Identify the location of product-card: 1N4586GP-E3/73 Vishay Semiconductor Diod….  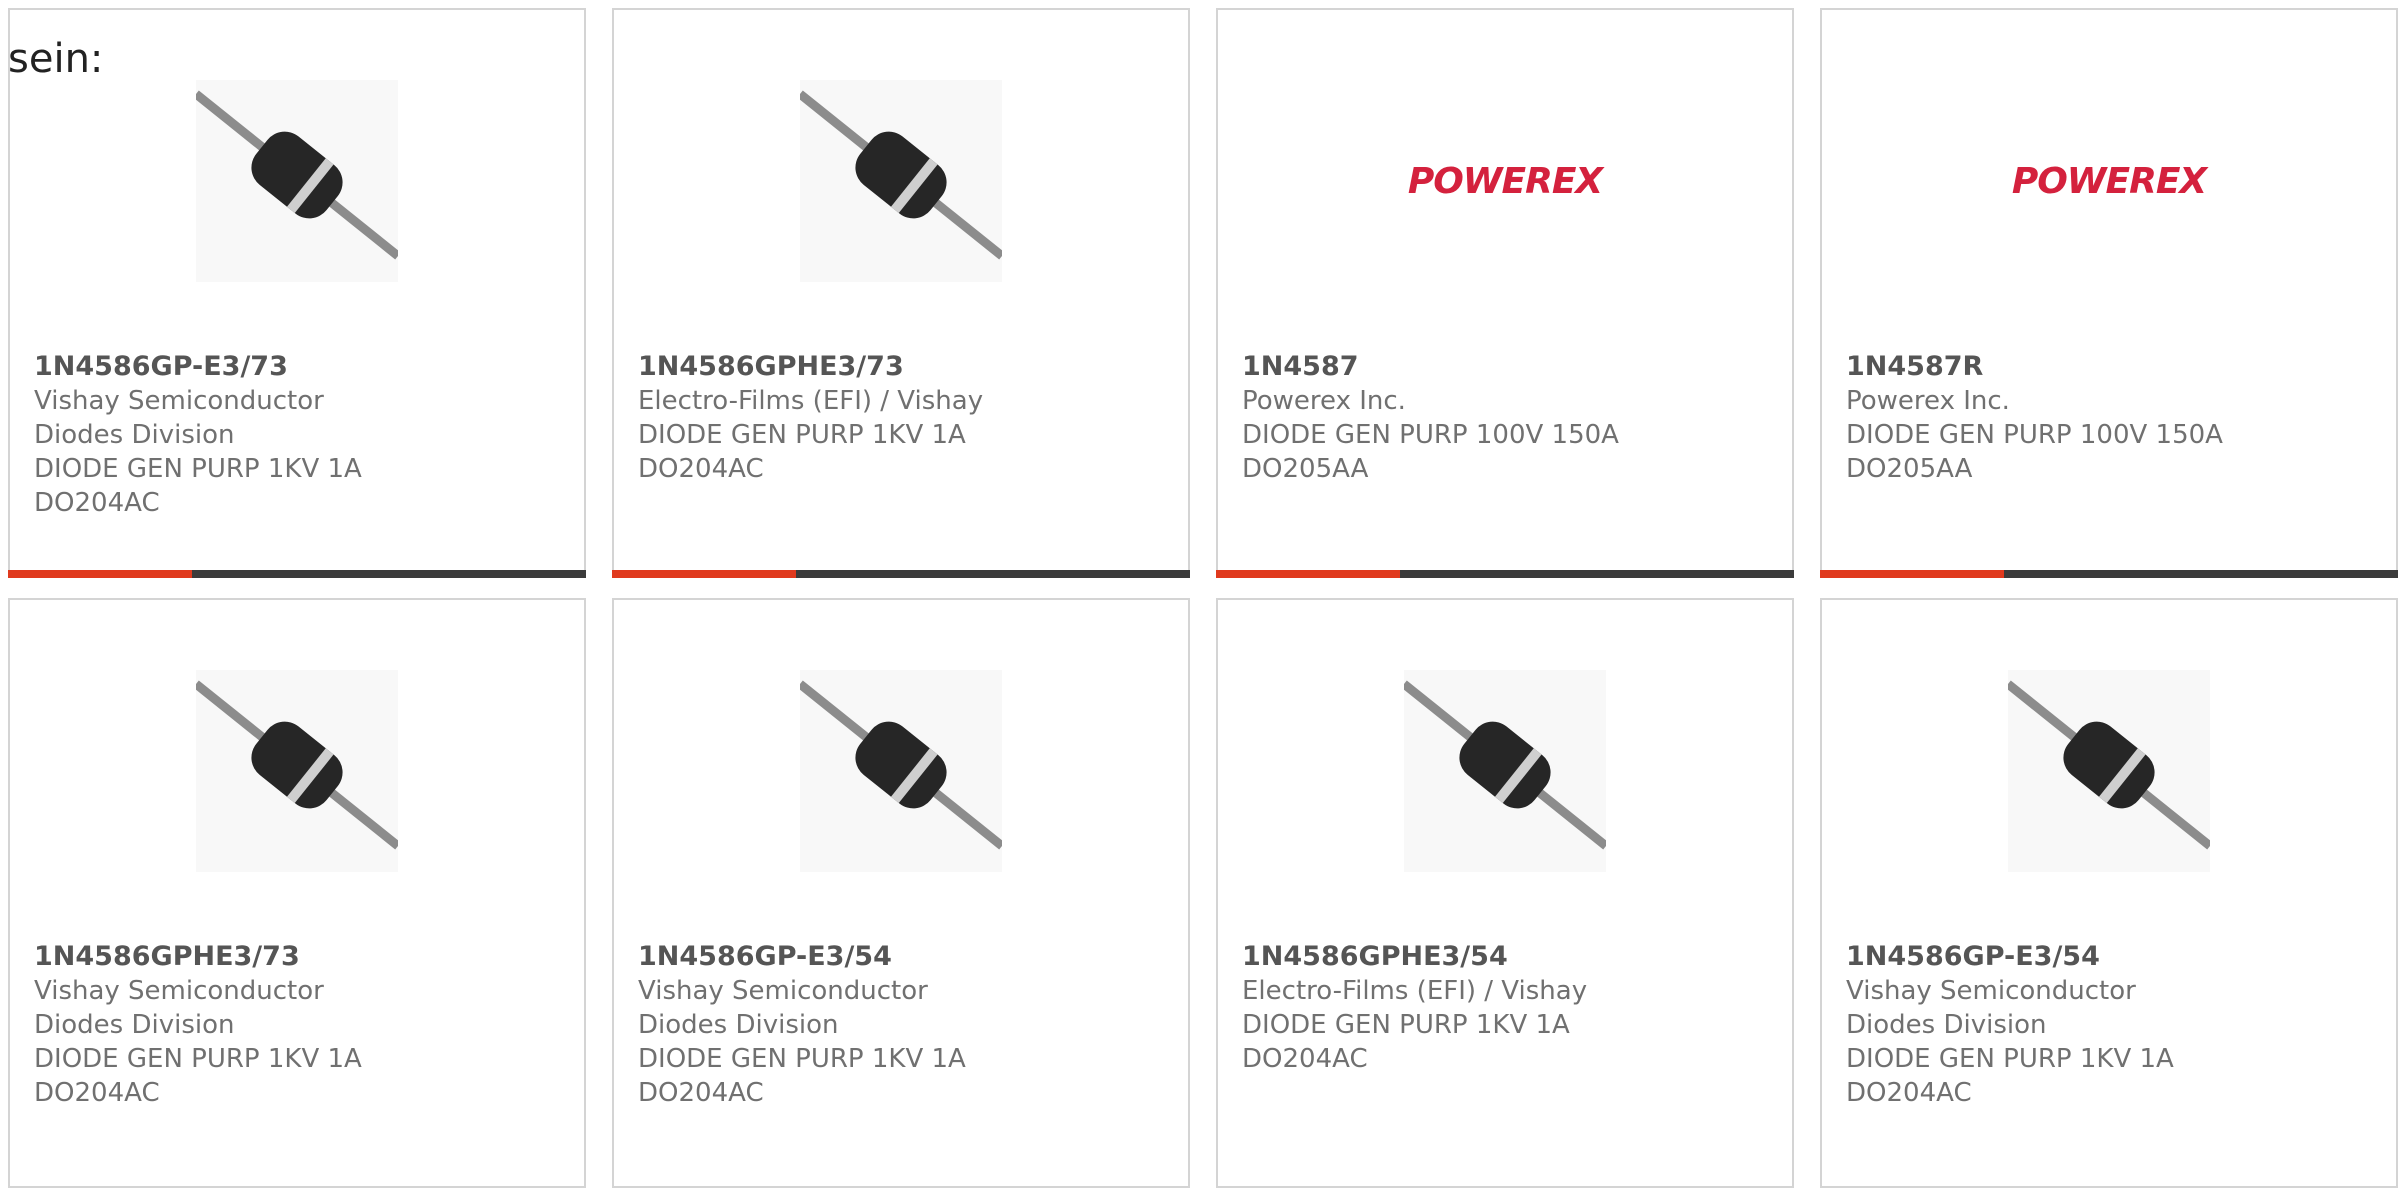
(297, 293).